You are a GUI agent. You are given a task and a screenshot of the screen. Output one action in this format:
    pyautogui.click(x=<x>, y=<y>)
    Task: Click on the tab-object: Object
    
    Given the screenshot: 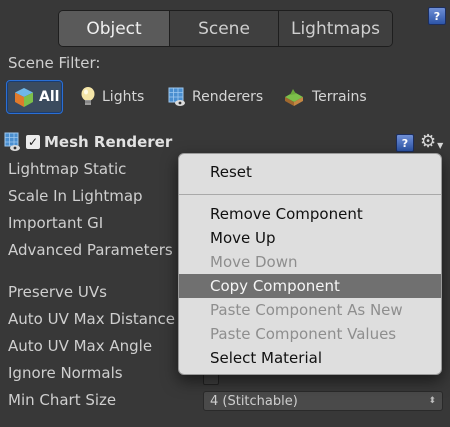 What is the action you would take?
    pyautogui.click(x=114, y=28)
    